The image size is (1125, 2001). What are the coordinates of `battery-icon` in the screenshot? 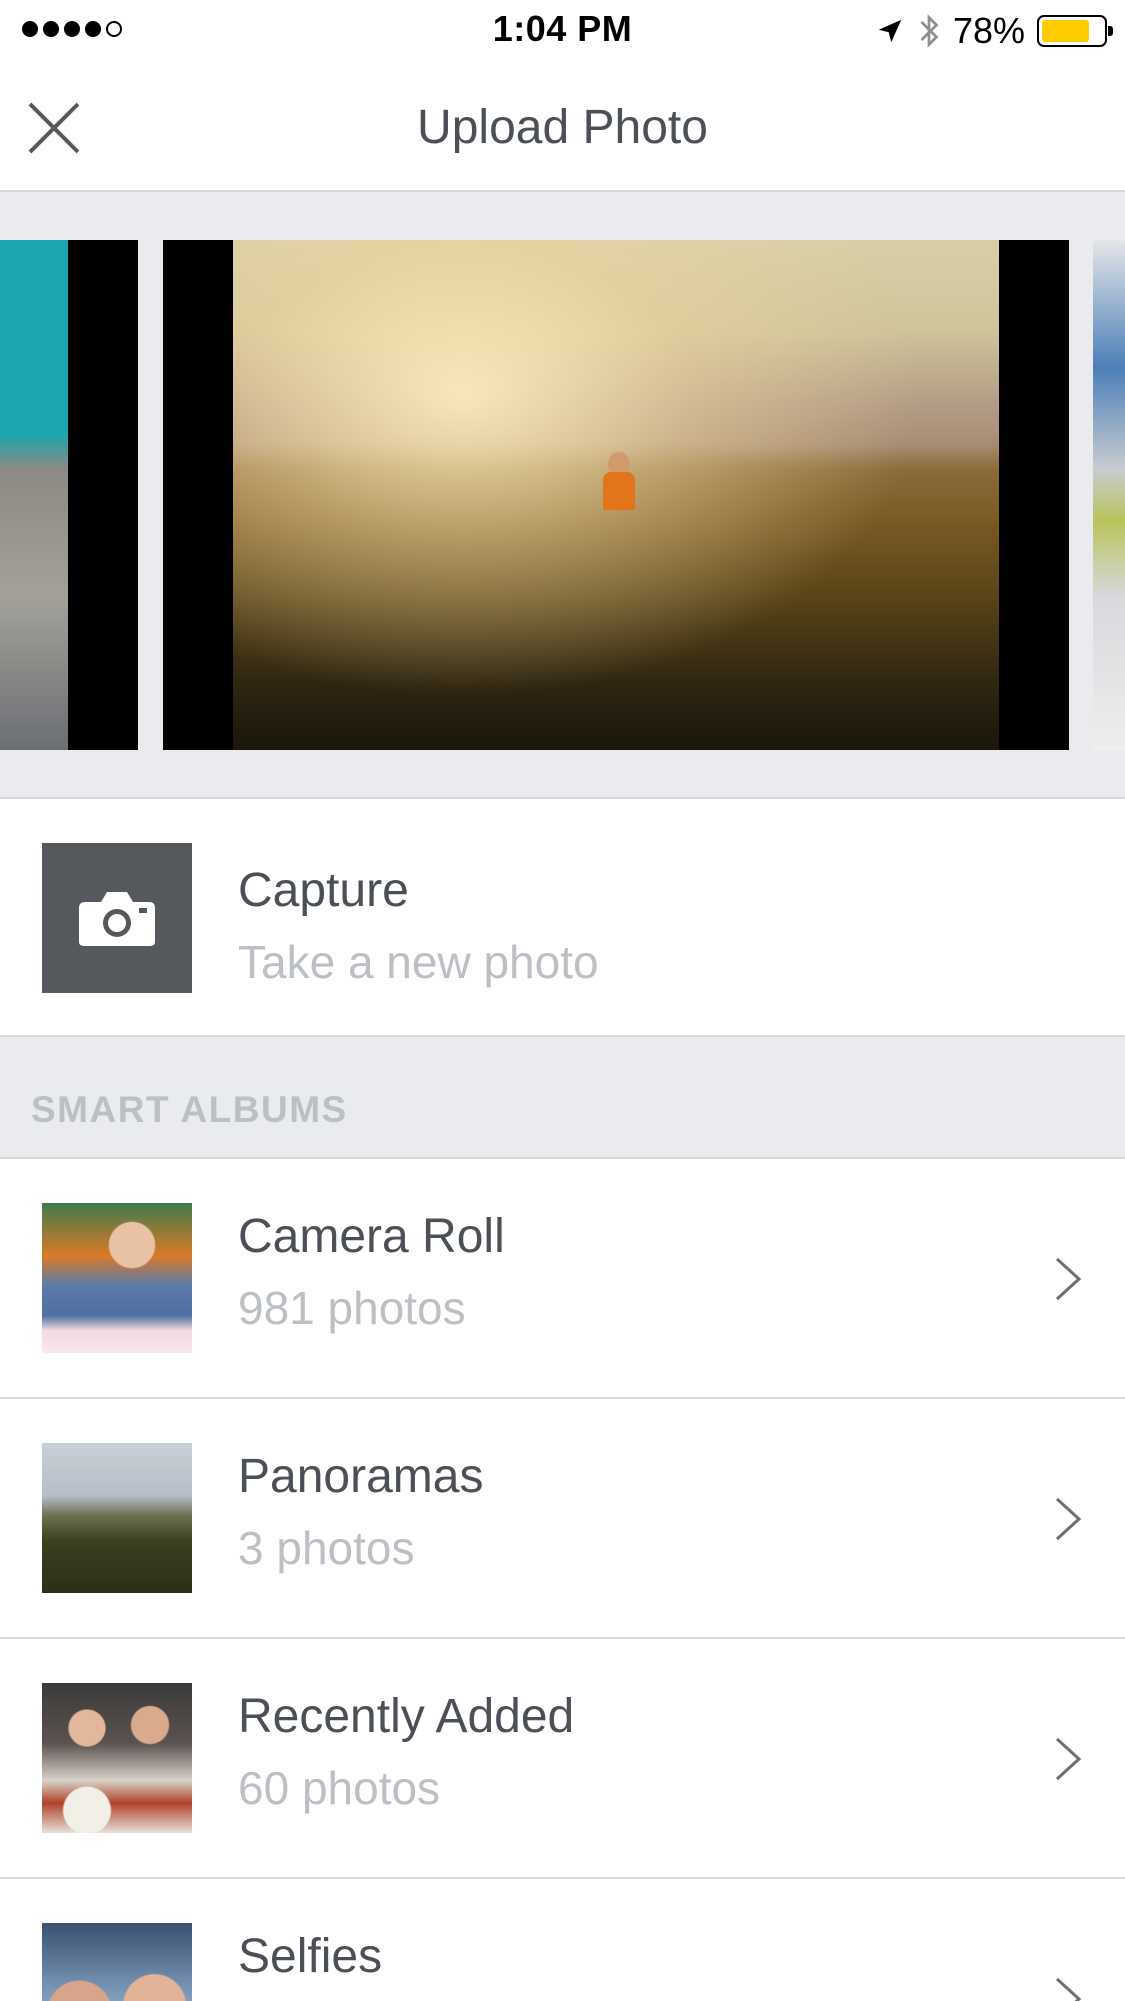 It's located at (1075, 31).